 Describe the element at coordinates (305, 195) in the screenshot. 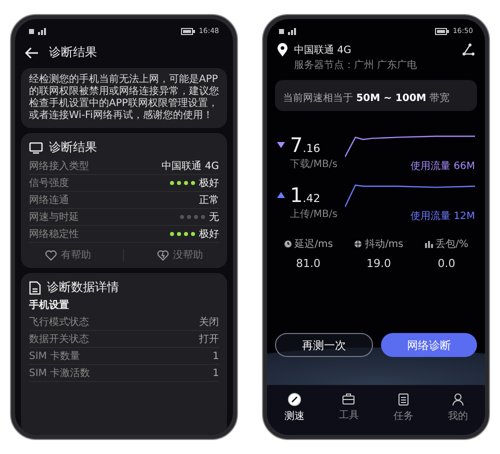

I see `speed-value: 1.42` at that location.